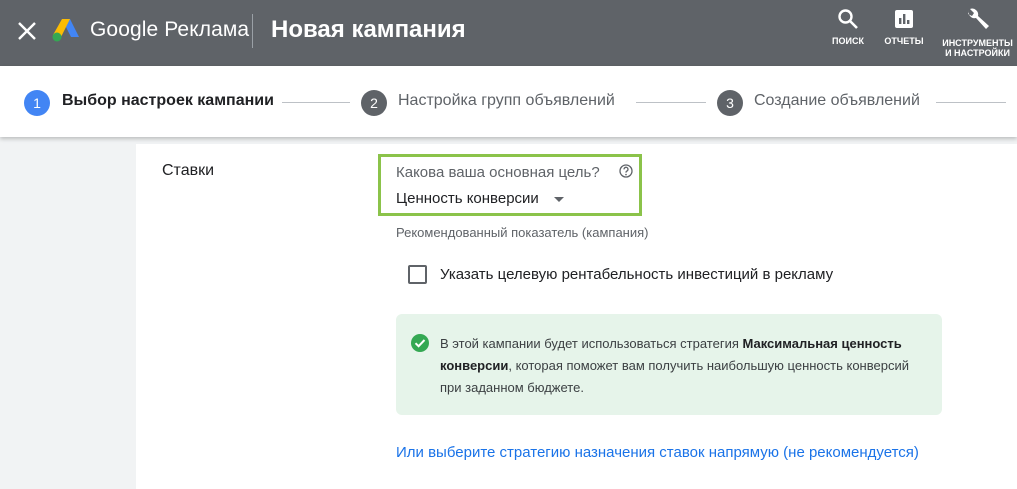 The width and height of the screenshot is (1017, 489). What do you see at coordinates (904, 19) in the screenshot?
I see `reports-icon` at bounding box center [904, 19].